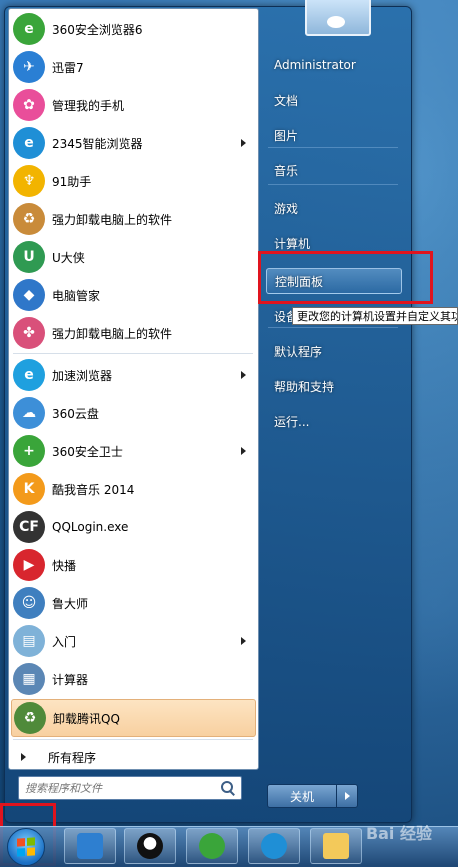 The height and width of the screenshot is (867, 458). What do you see at coordinates (302, 796) in the screenshot?
I see `shutdown-button: 关机` at bounding box center [302, 796].